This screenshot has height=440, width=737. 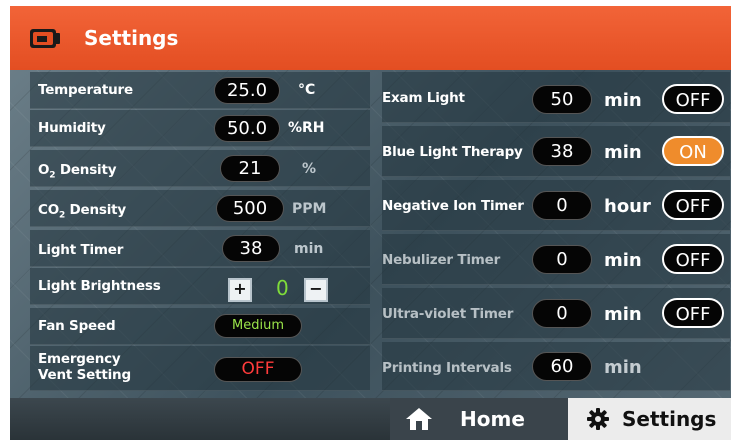 What do you see at coordinates (258, 326) in the screenshot?
I see `fan-speed-value: Medium` at bounding box center [258, 326].